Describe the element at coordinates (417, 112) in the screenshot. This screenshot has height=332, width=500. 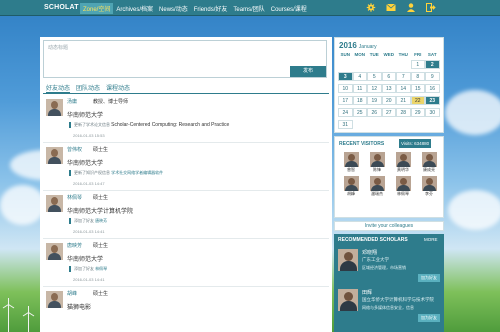
I see `calendar-day: 29` at that location.